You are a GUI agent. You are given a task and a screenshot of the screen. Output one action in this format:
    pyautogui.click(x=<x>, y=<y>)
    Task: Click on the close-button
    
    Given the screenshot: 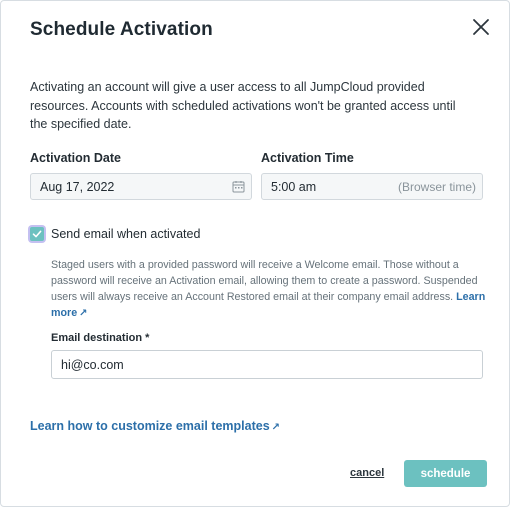 What is the action you would take?
    pyautogui.click(x=481, y=27)
    